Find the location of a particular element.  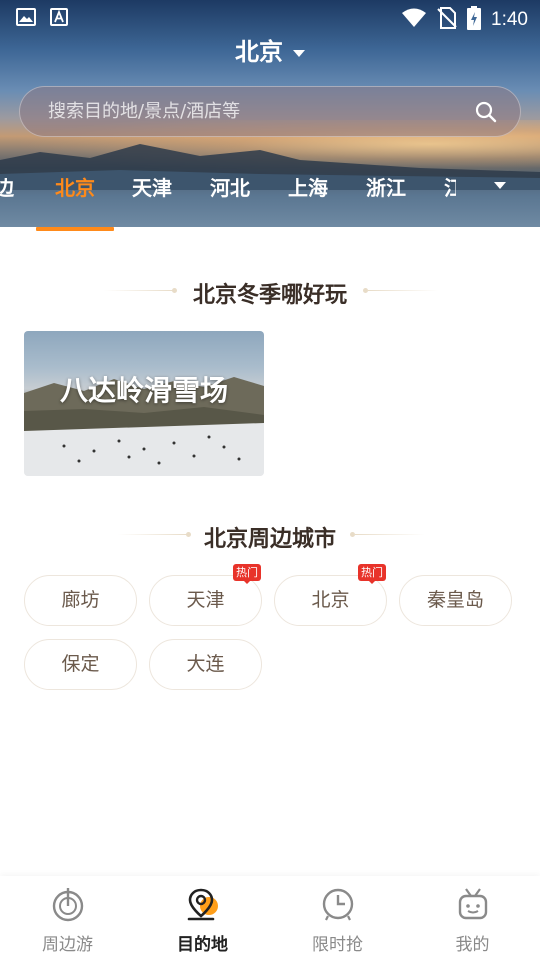

region-tabs: 边 北京 天津 河北 上海 浙江 江 is located at coordinates (245, 187).